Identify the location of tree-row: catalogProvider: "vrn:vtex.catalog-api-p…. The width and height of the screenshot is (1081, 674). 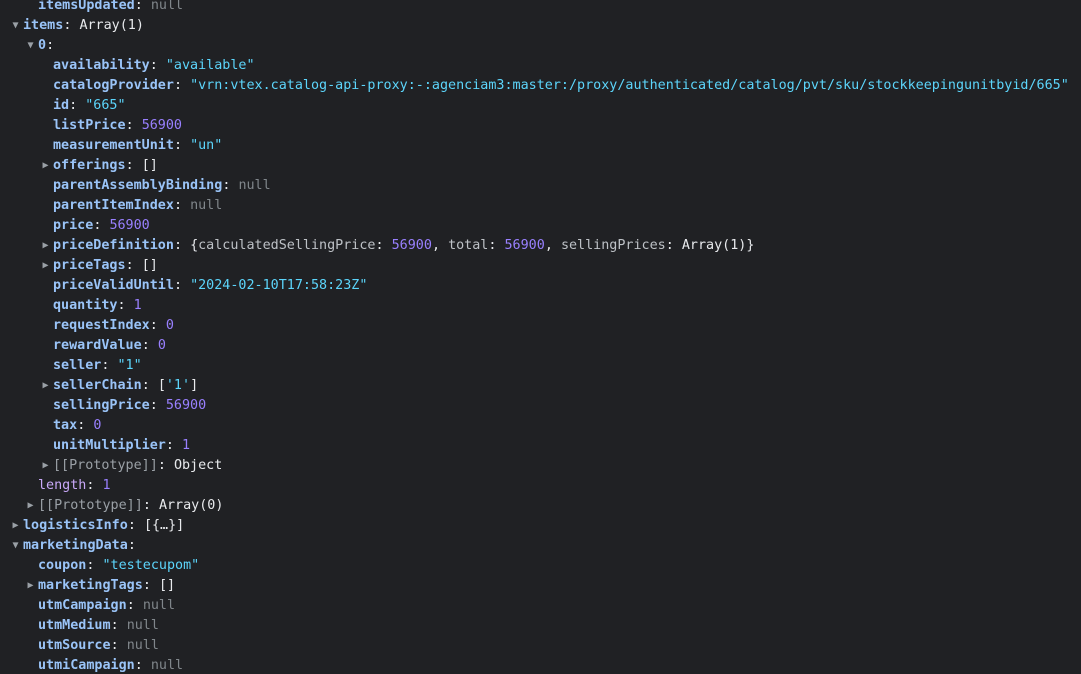
(540, 86).